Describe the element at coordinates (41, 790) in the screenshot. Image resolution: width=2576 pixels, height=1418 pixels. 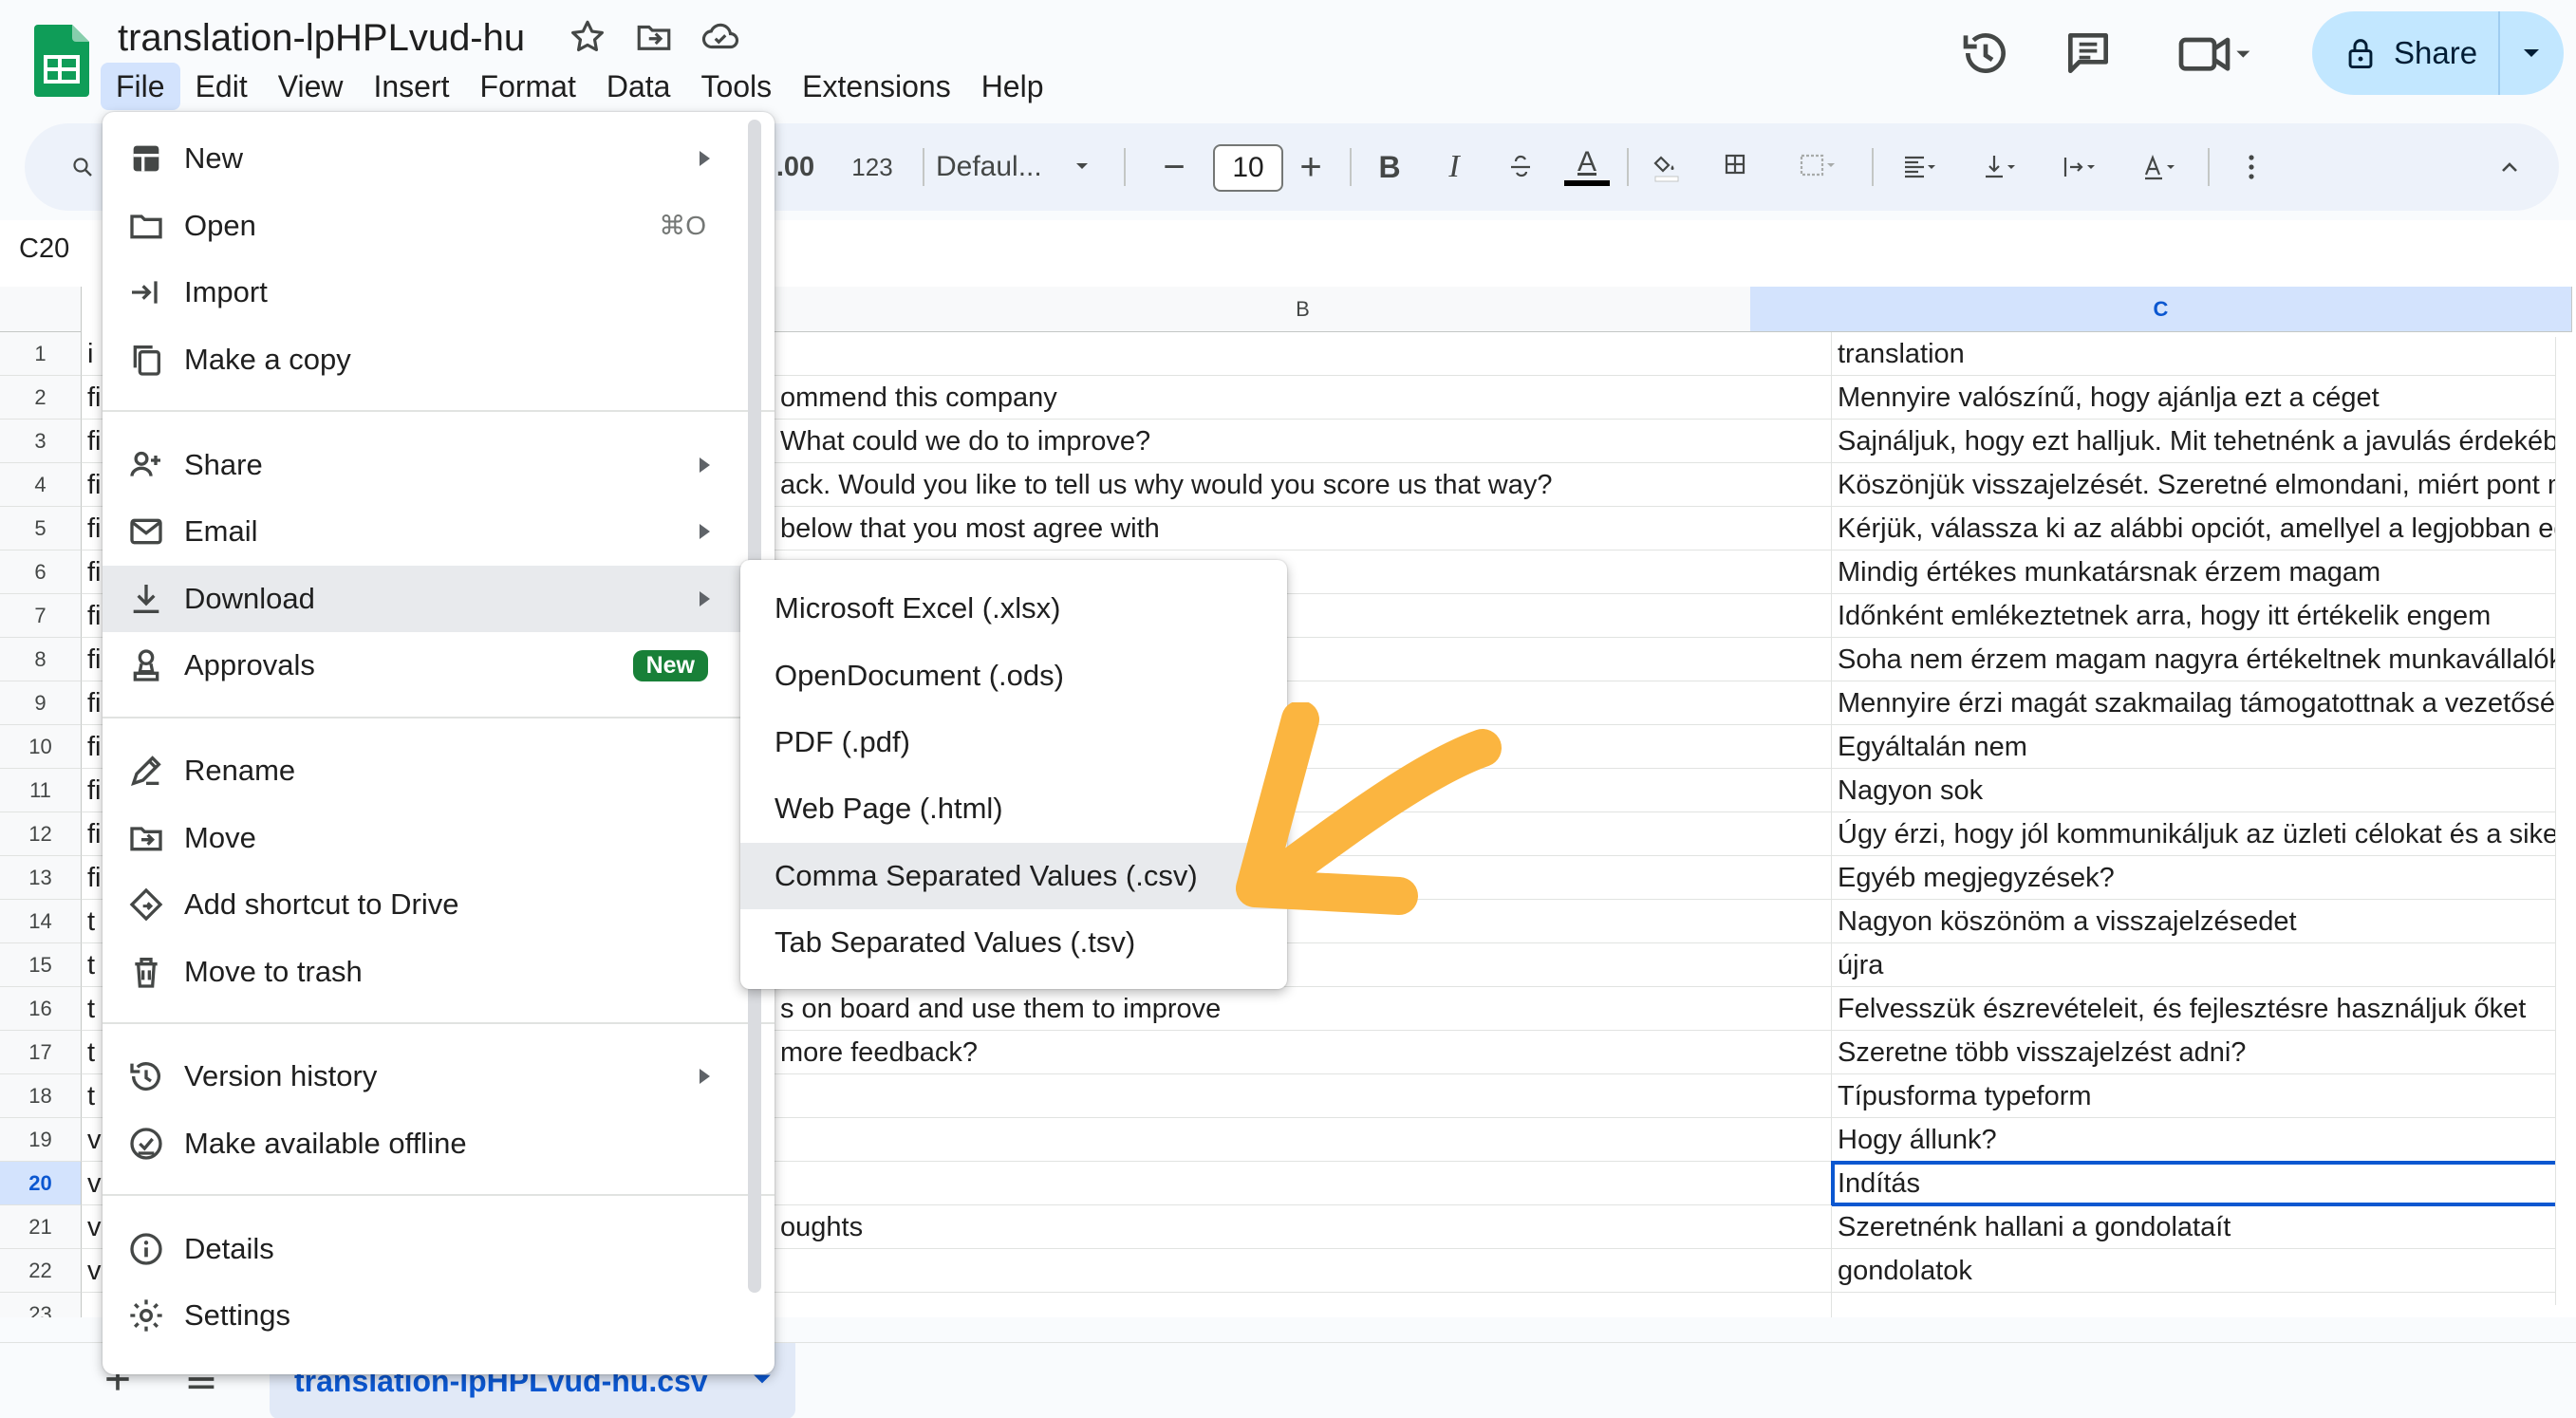
I see `row-header: 11` at that location.